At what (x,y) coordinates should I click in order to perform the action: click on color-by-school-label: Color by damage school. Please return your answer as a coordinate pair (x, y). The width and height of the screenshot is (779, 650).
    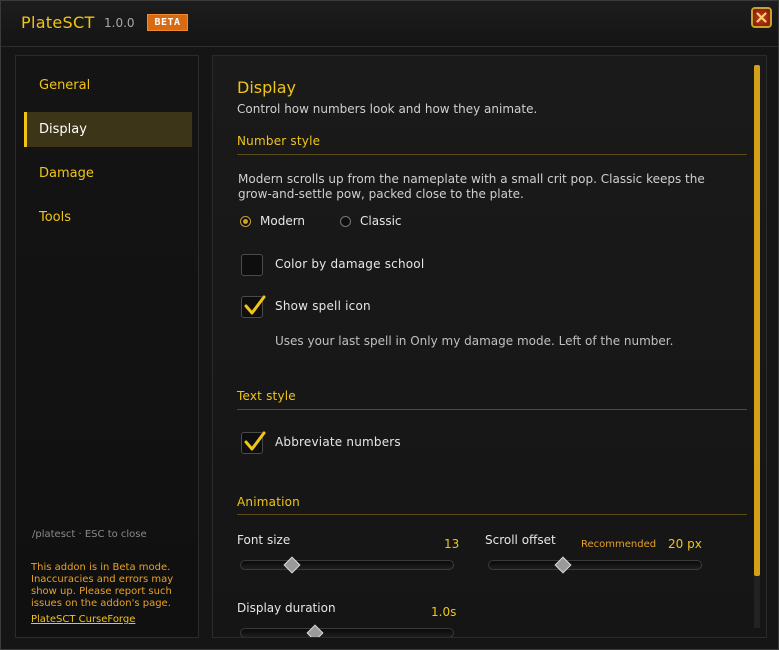
    Looking at the image, I should click on (350, 264).